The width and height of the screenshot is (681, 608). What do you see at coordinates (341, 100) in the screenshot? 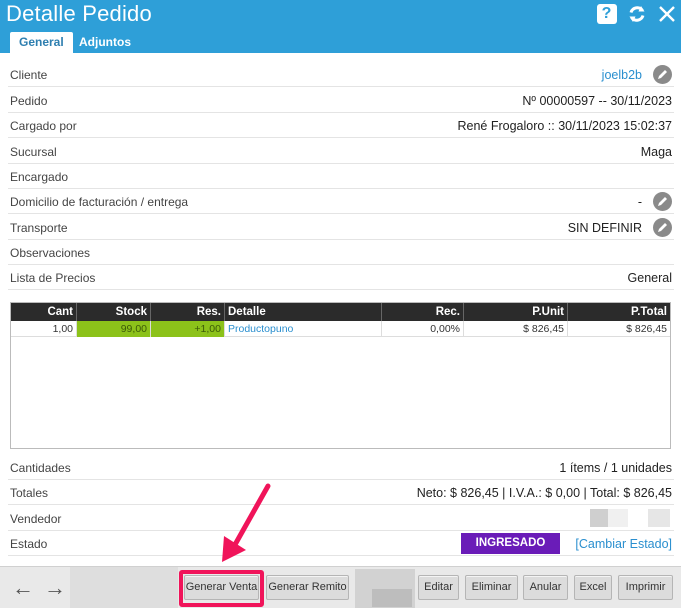
I see `field-pedido: Pedido Nº 00000597 -- 30/11/2023` at bounding box center [341, 100].